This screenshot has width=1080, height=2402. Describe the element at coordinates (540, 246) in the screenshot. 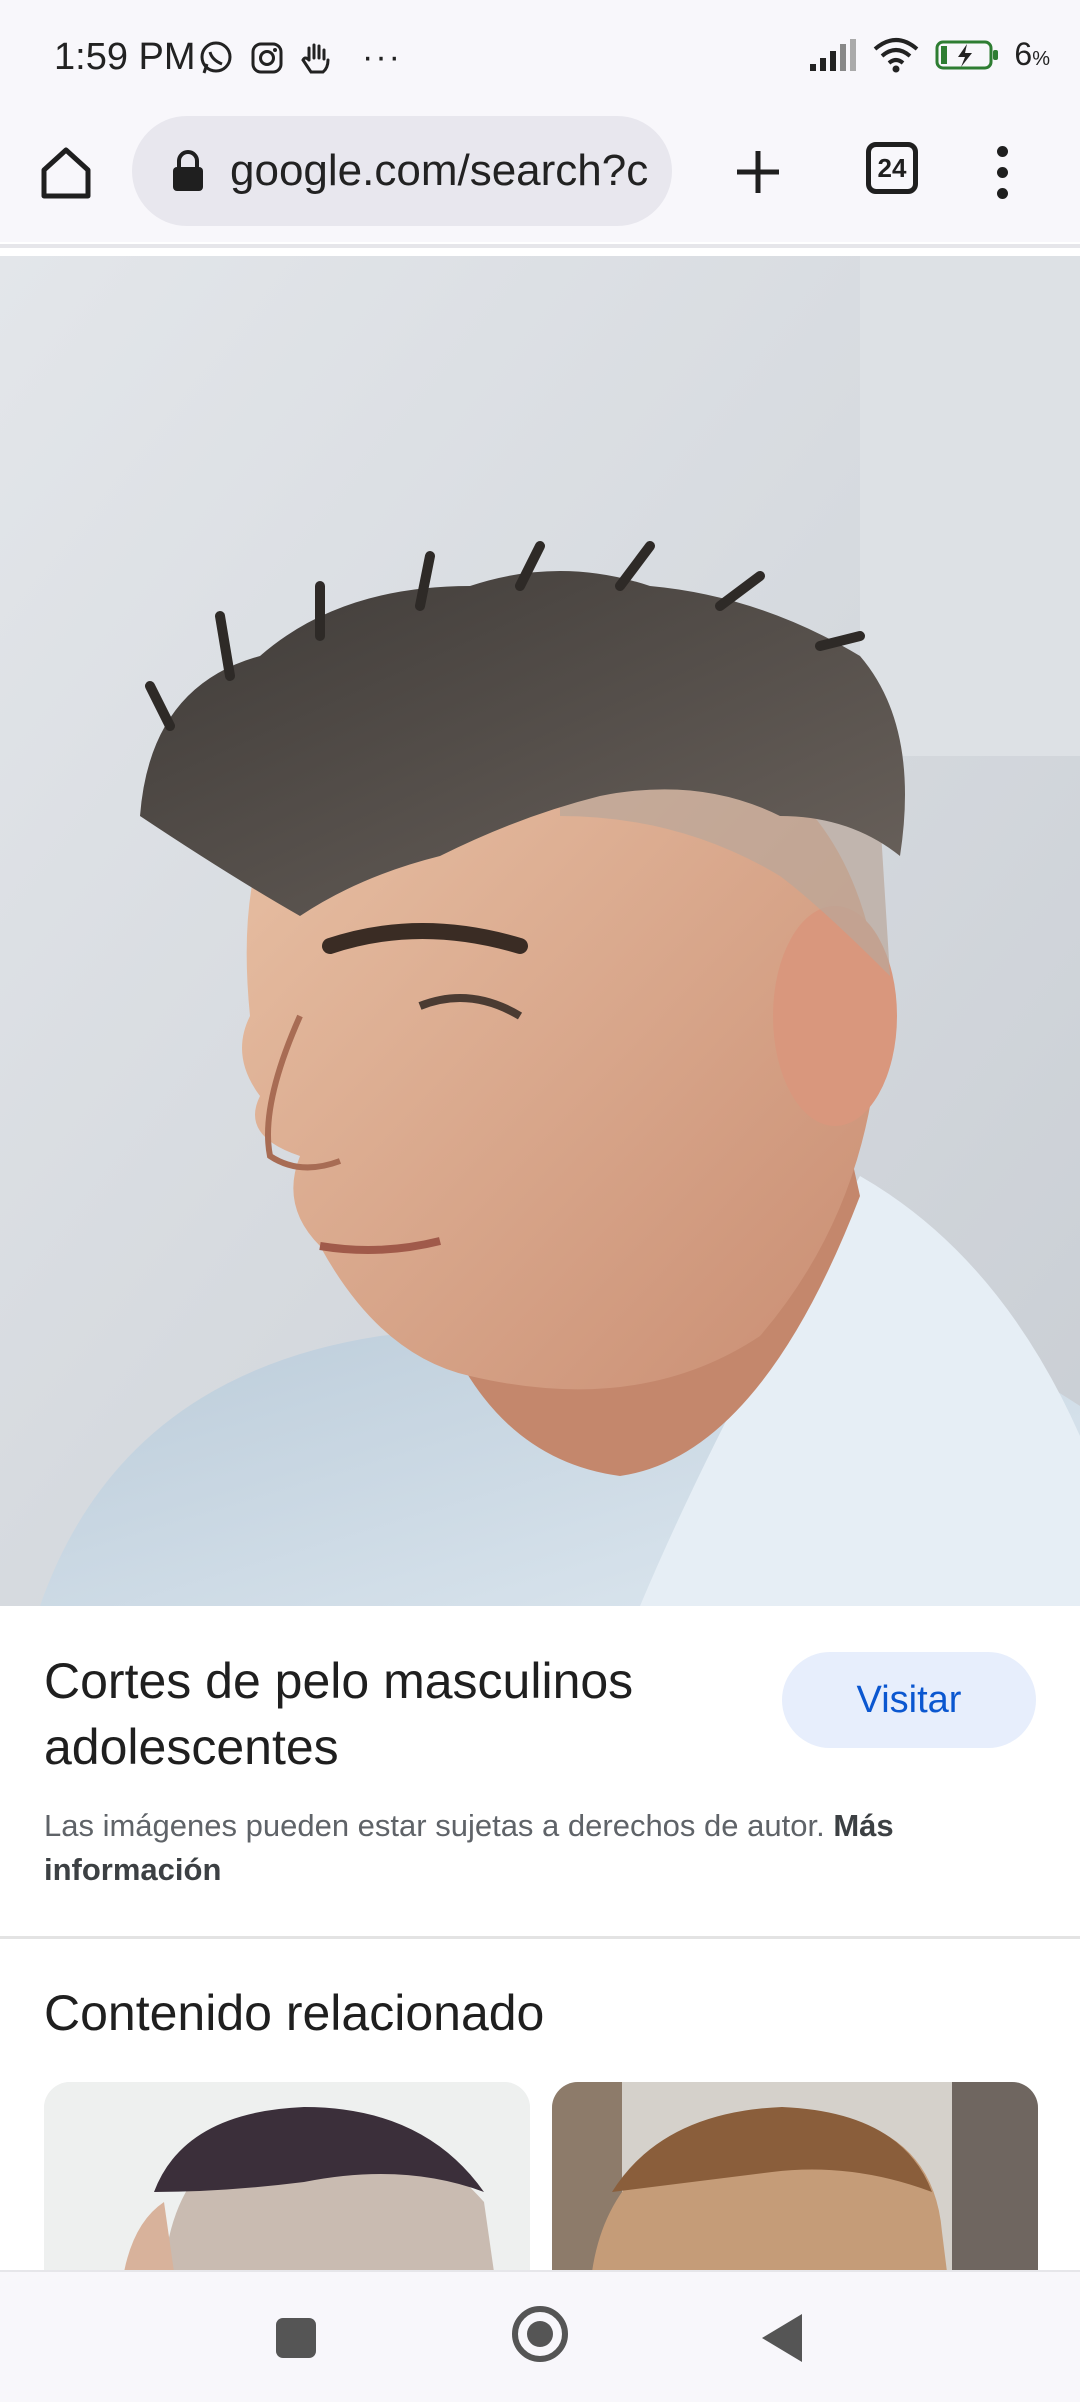

I see `toolbar-divider` at that location.